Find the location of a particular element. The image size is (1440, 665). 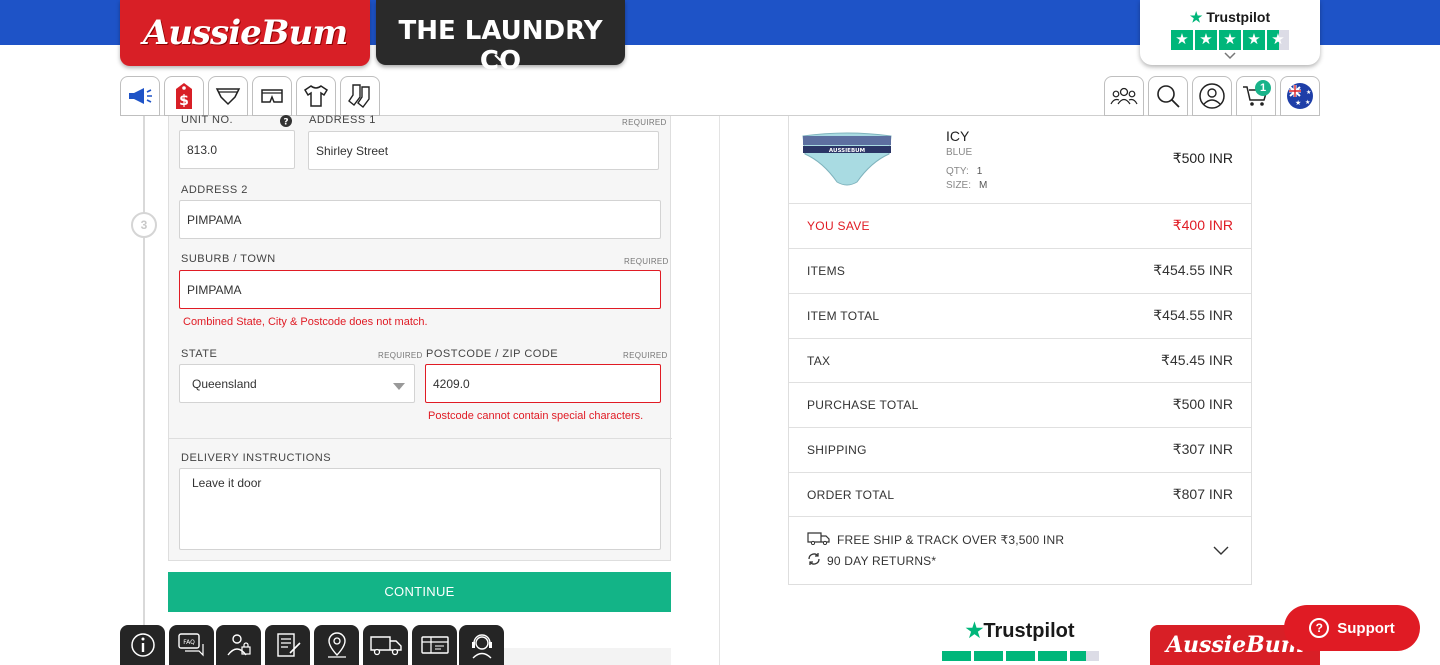

suburb-input: PIMPAMA is located at coordinates (420, 289).